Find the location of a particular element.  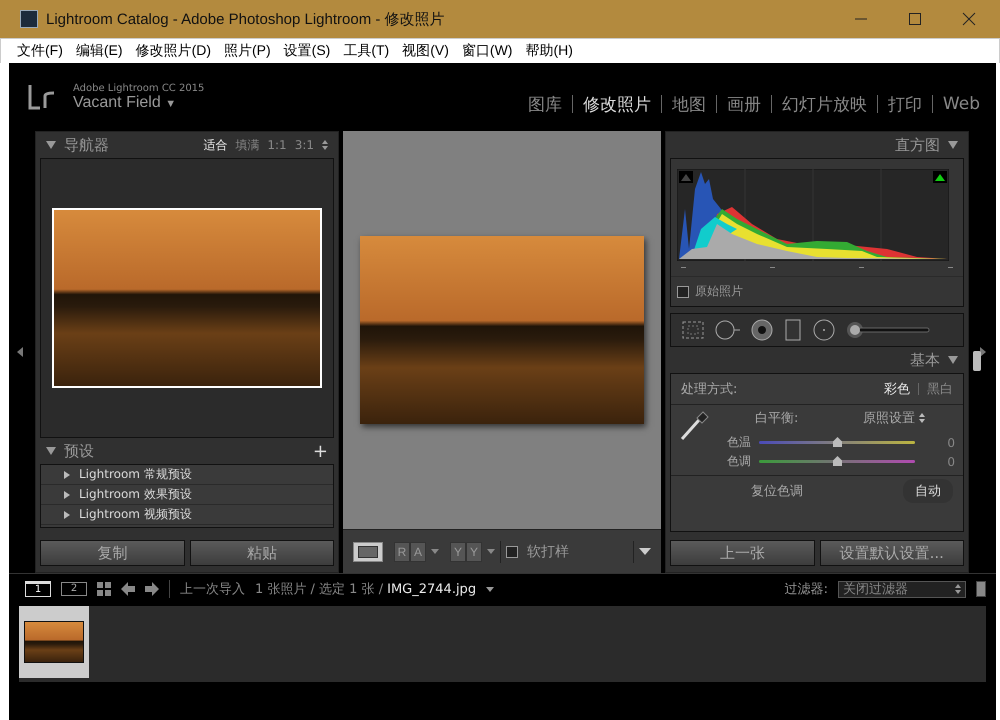

menu-item: 设置(S) is located at coordinates (307, 51).